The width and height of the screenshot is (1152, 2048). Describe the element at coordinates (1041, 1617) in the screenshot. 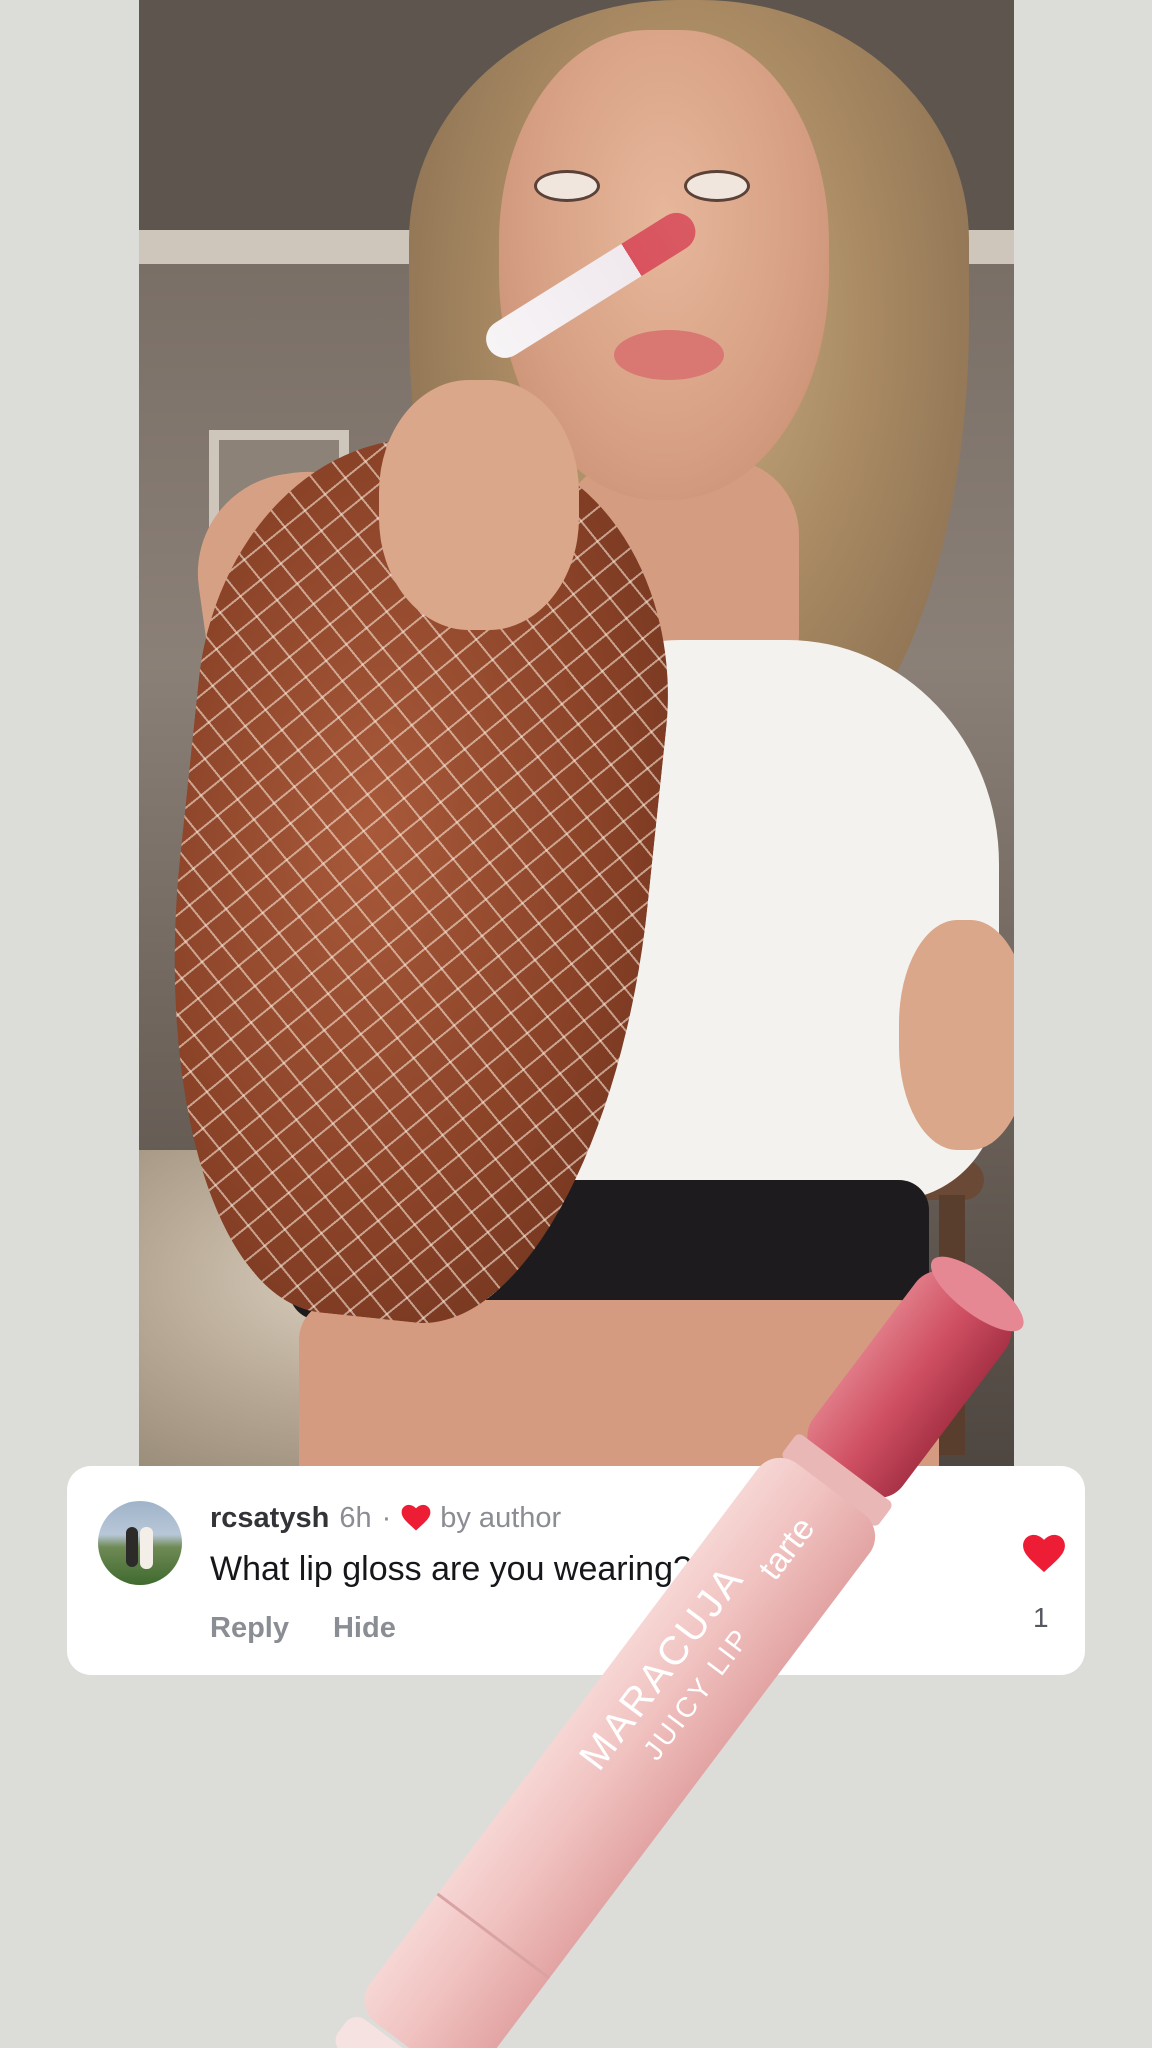

I see `like-count: 1` at that location.